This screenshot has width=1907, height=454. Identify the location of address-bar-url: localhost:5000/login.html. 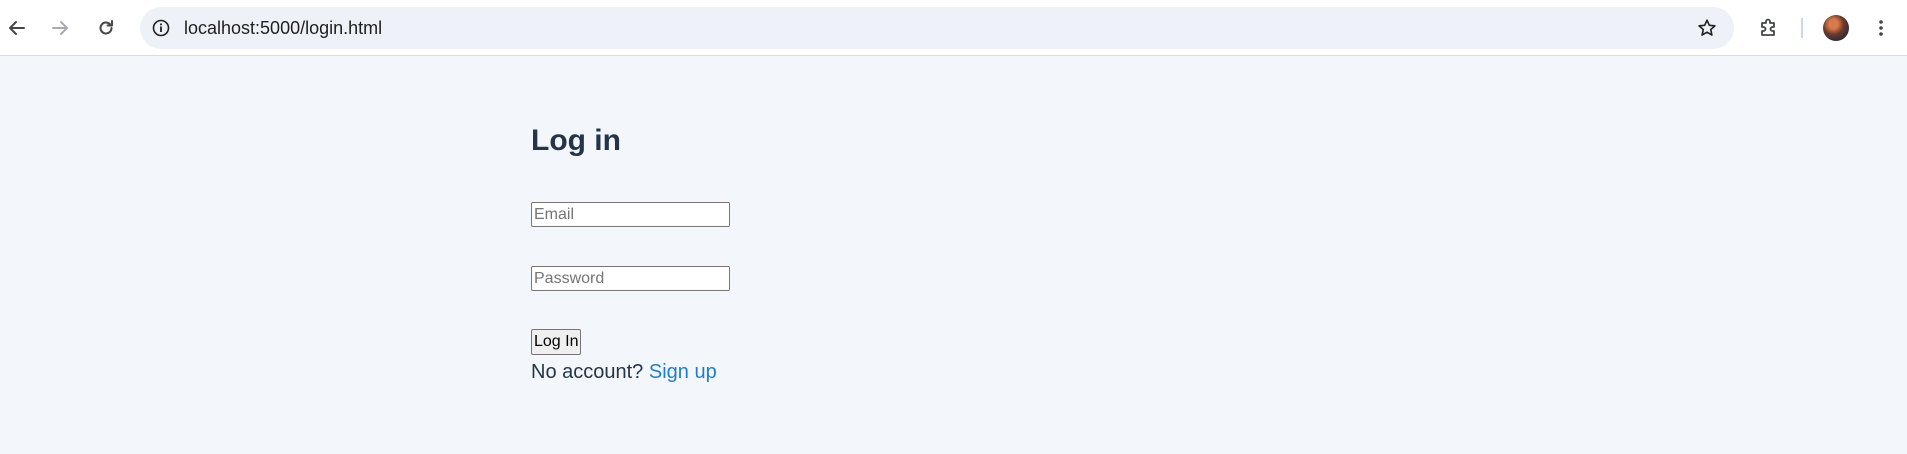
(283, 28).